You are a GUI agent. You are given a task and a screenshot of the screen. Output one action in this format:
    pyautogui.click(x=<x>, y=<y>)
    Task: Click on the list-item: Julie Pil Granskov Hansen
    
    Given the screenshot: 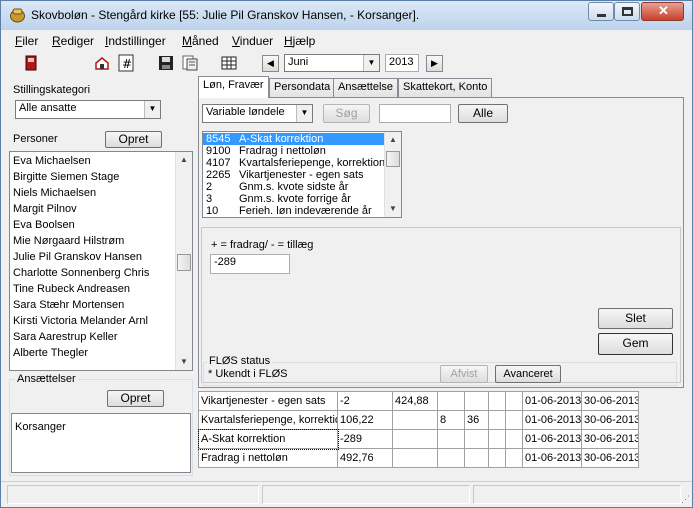 What is the action you would take?
    pyautogui.click(x=101, y=257)
    